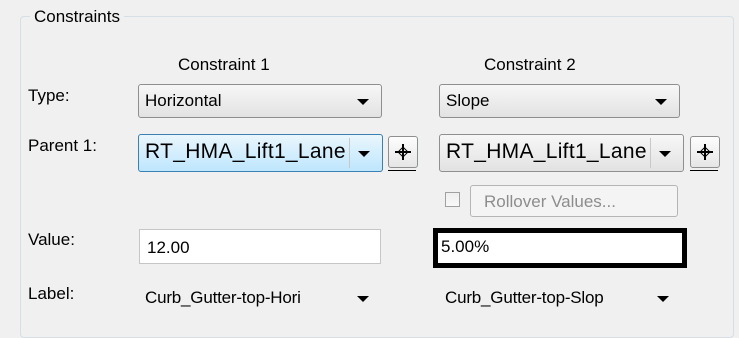 This screenshot has height=338, width=739. I want to click on label-label: Label:, so click(51, 293).